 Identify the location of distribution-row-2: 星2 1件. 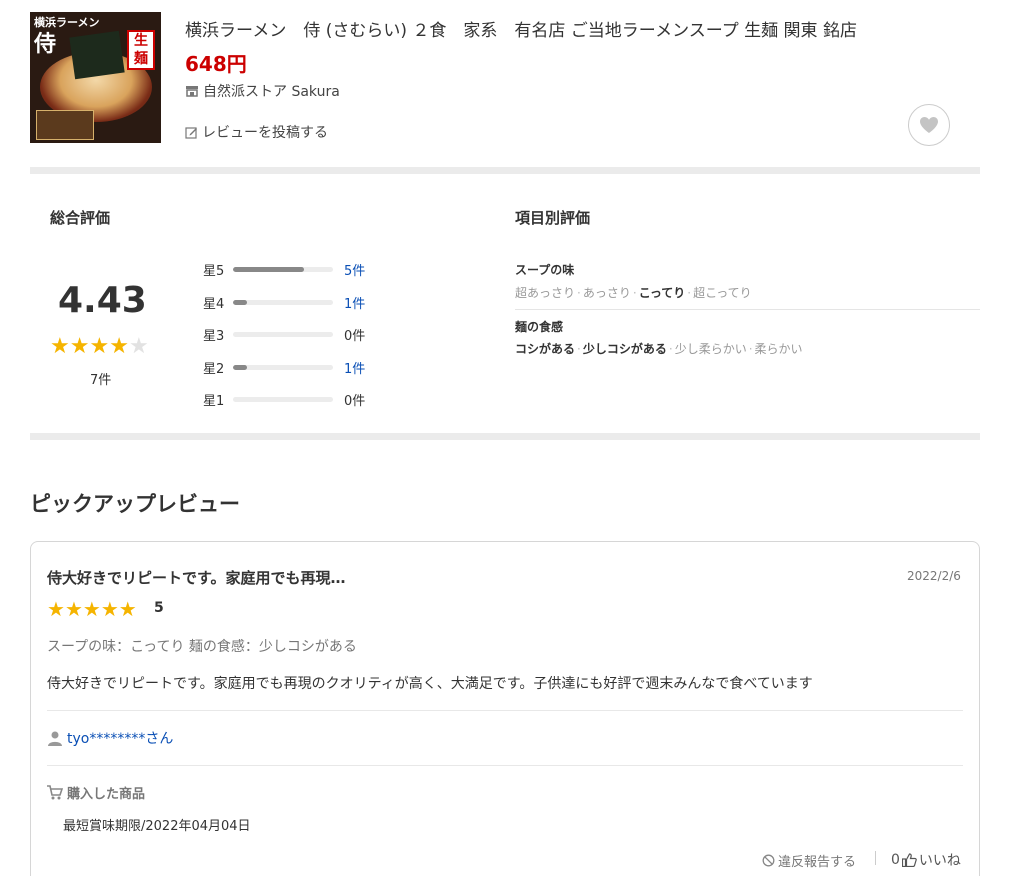
(284, 367).